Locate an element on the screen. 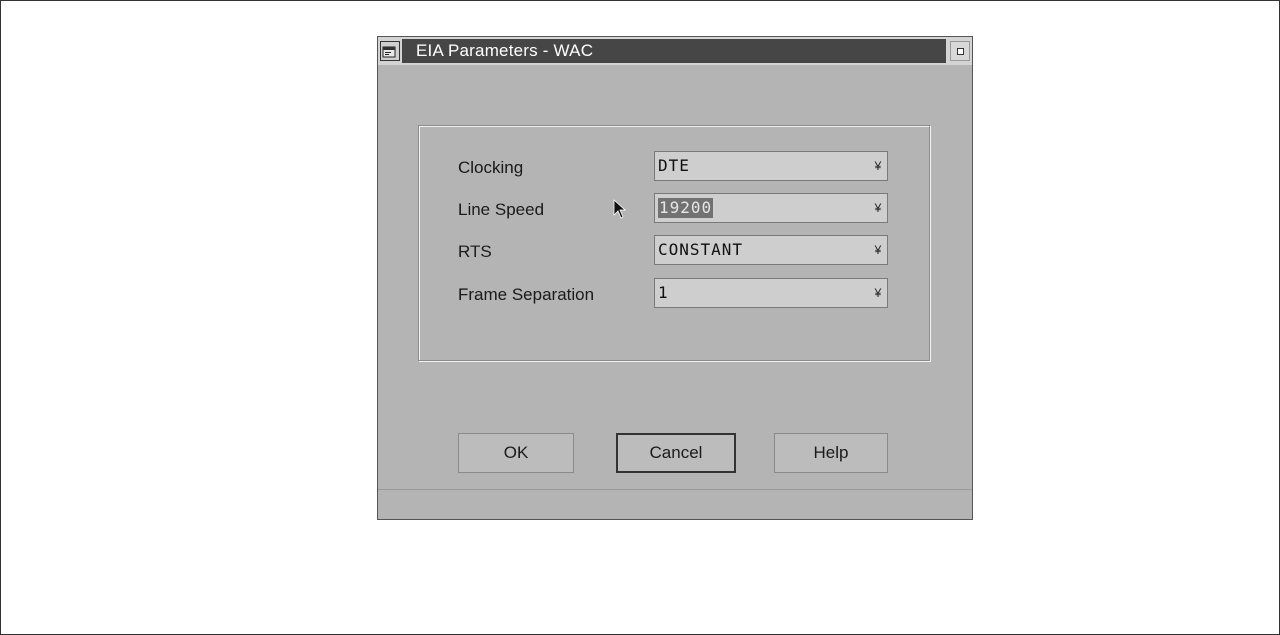  system-menu-icon is located at coordinates (390, 51).